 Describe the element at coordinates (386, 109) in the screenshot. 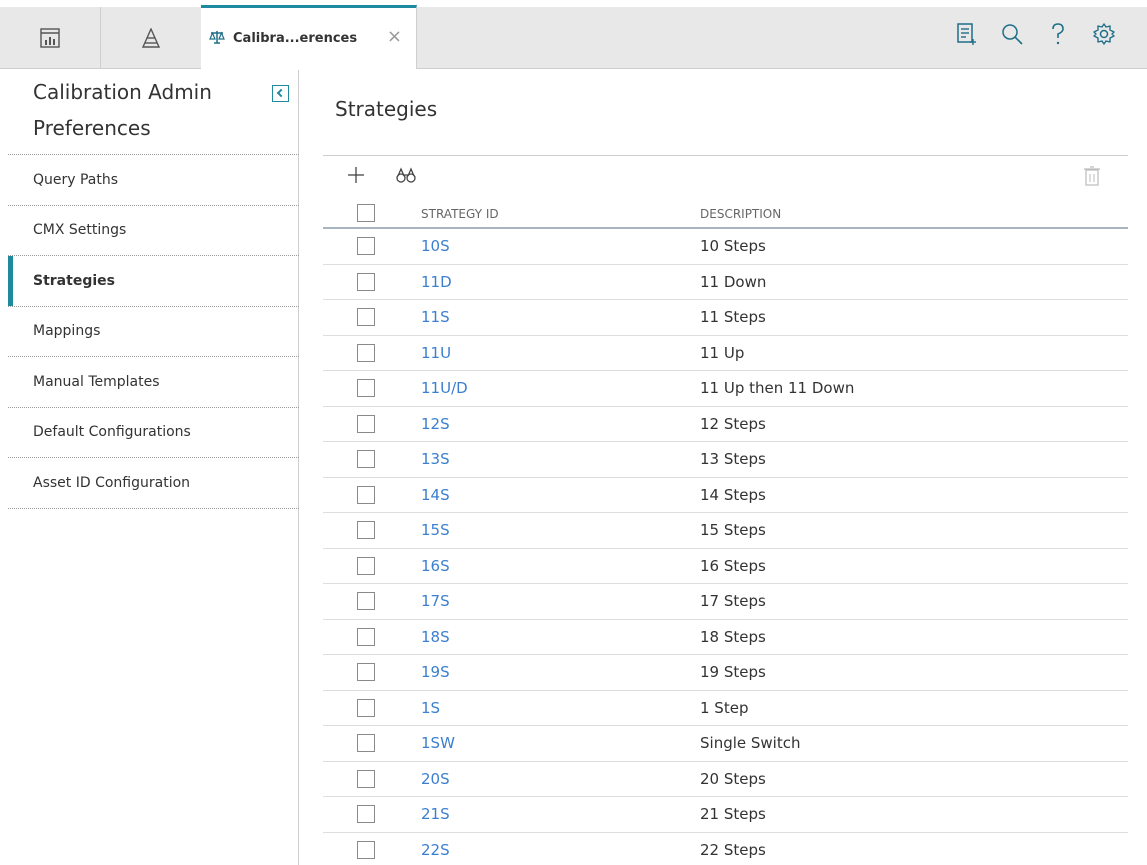

I see `page-title: Strategies` at that location.